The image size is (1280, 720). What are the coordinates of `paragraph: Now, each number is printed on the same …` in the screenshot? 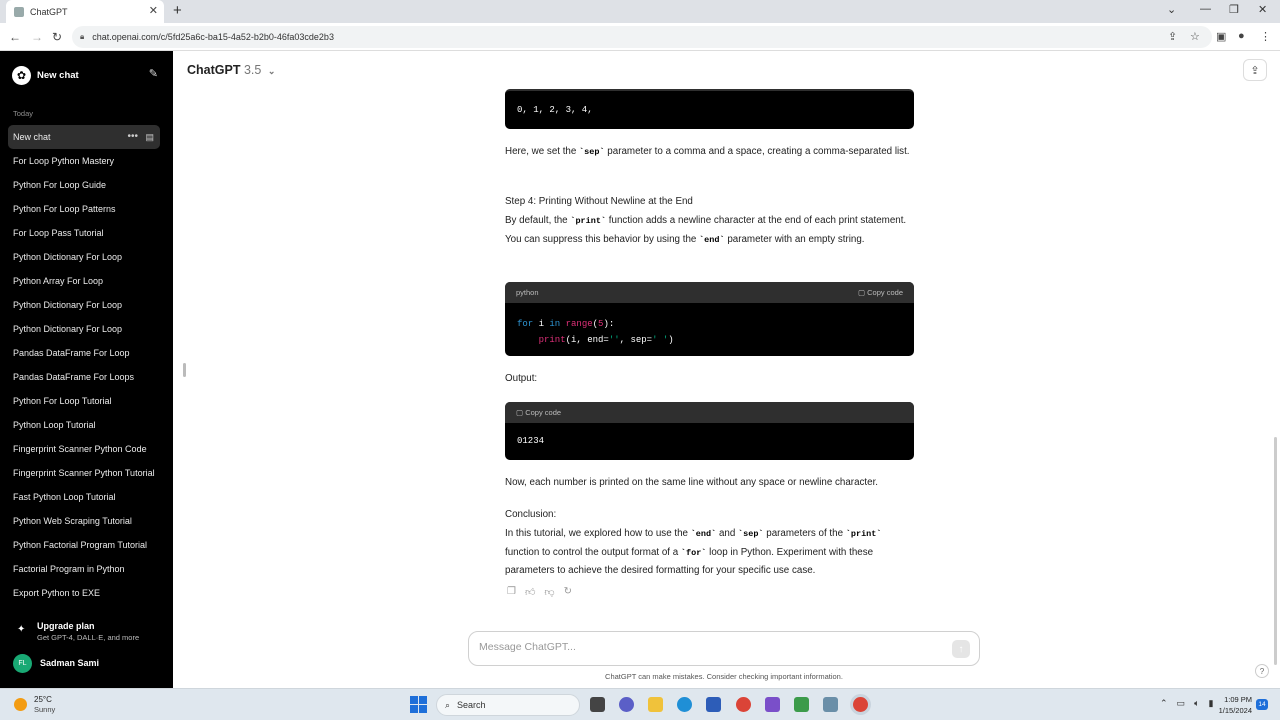 It's located at (692, 482).